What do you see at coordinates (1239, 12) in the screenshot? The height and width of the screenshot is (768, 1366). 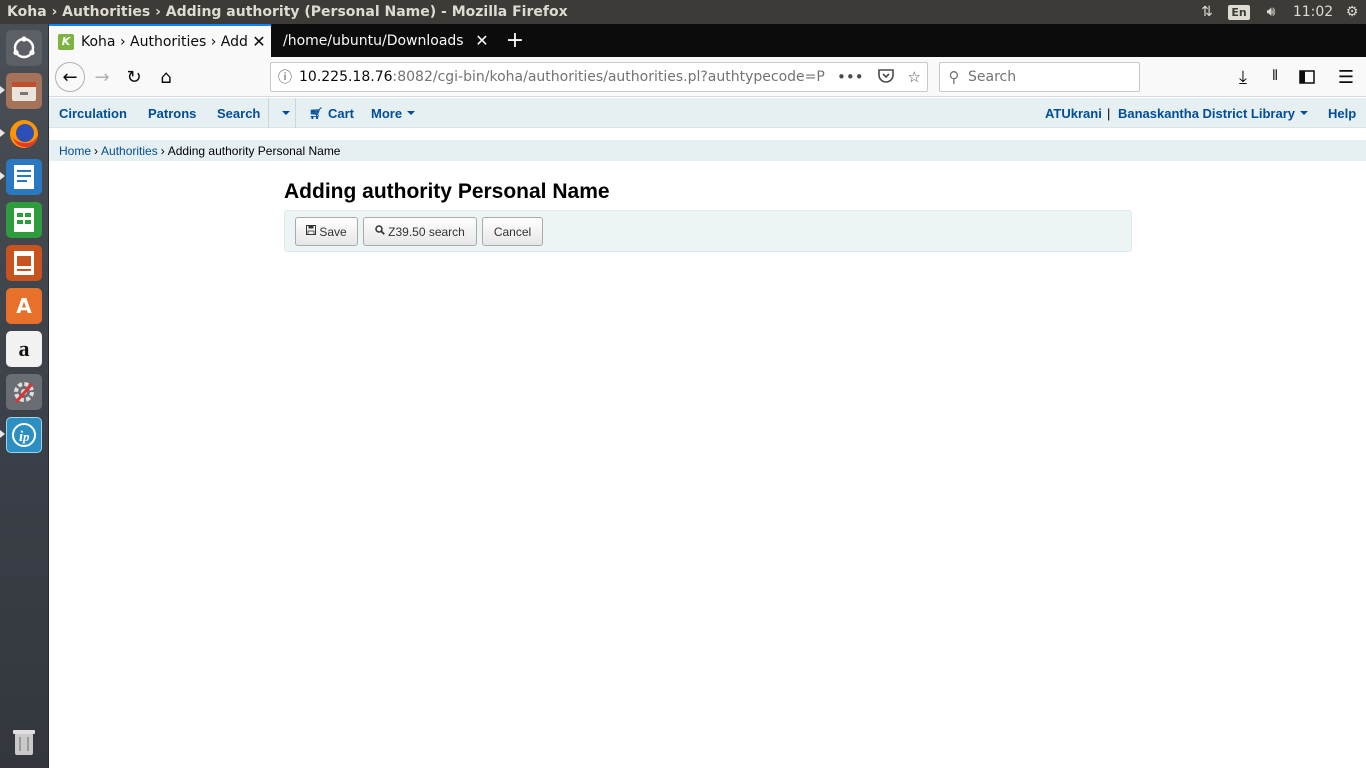 I see `keyboard-language-indicator: En` at bounding box center [1239, 12].